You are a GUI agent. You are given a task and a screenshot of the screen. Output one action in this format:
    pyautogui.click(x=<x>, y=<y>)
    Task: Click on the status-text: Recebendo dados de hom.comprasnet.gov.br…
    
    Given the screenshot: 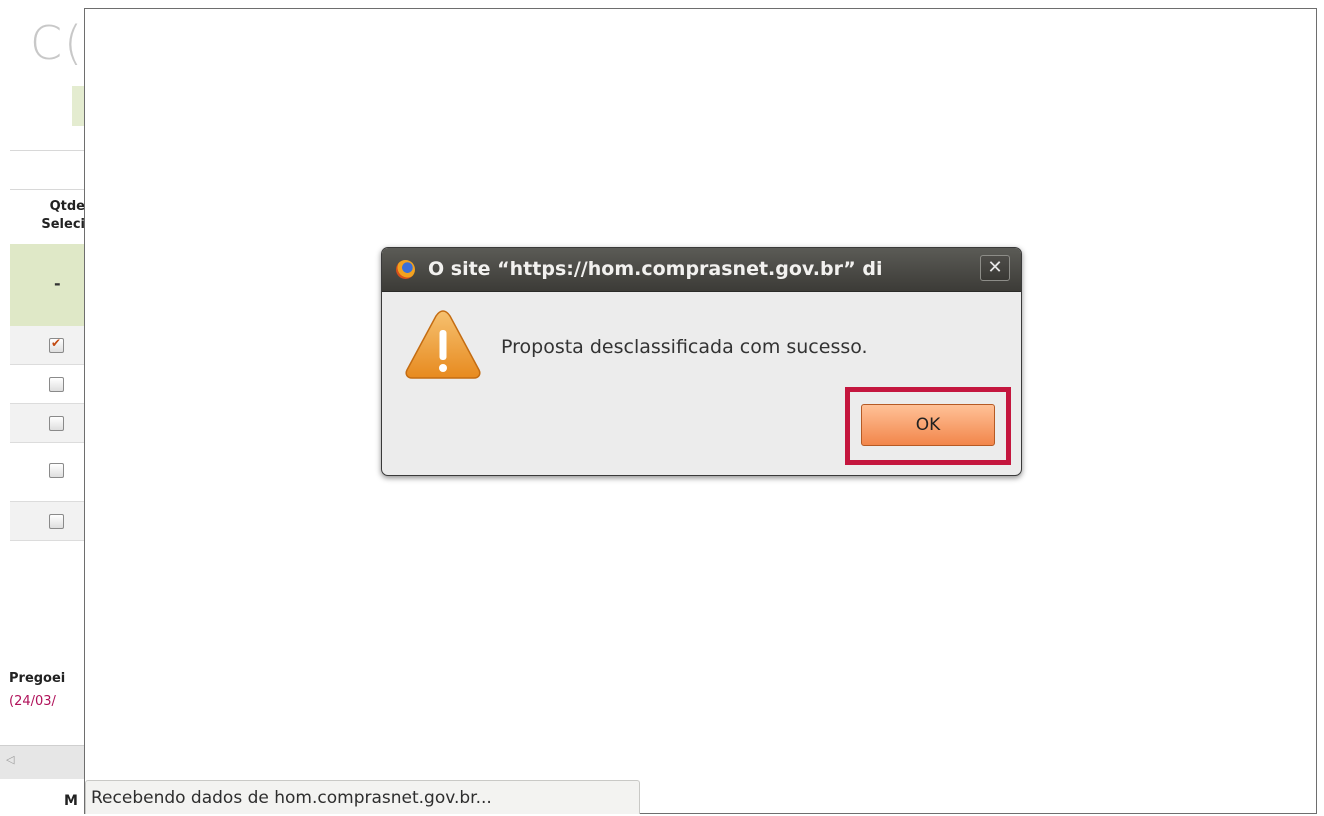 What is the action you would take?
    pyautogui.click(x=291, y=798)
    